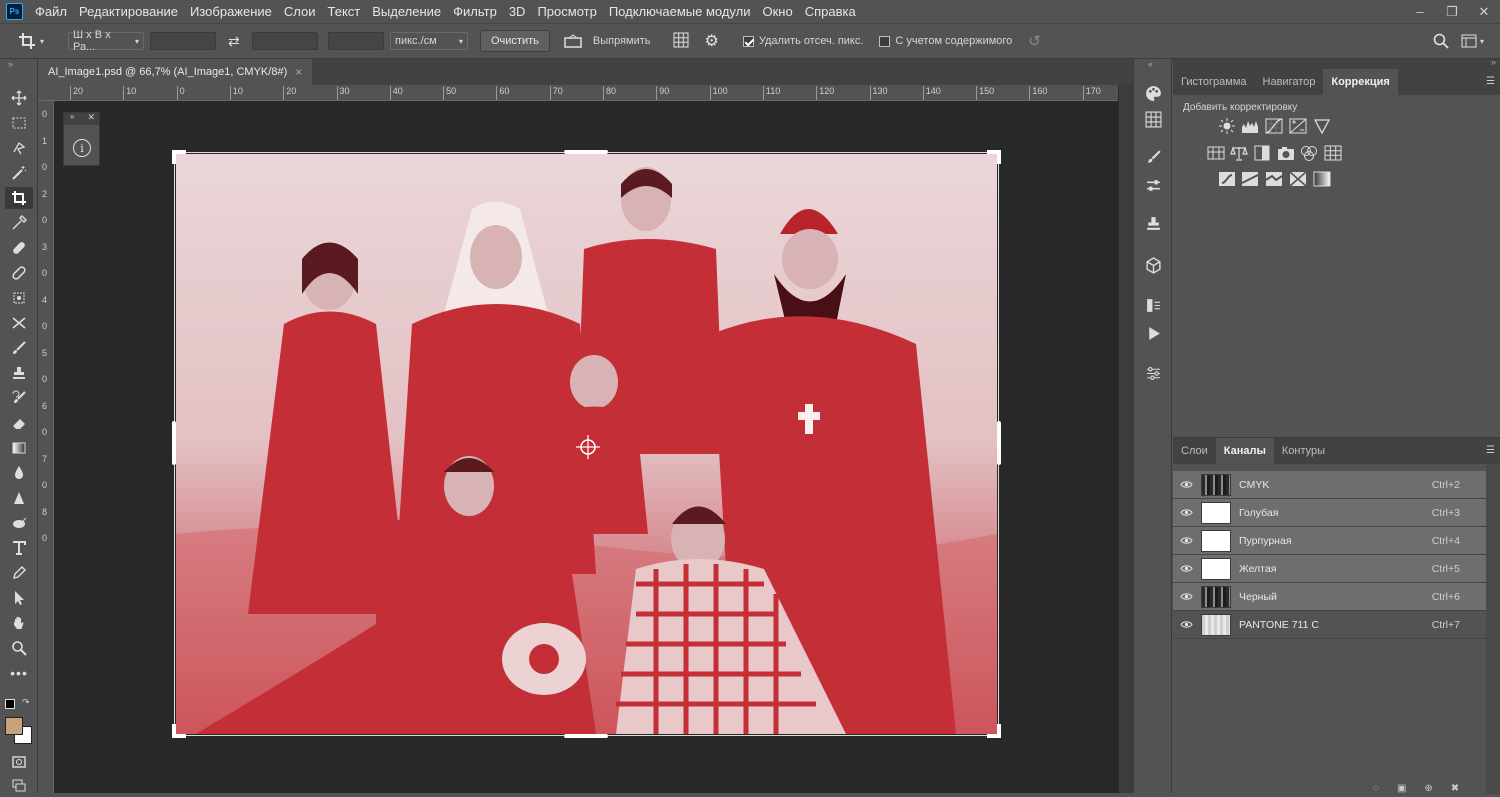 This screenshot has height=797, width=1500. I want to click on crop-handle-left, so click(174, 443).